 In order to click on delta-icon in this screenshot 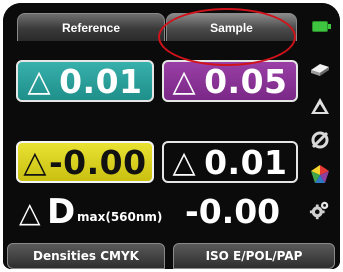, I will do `click(320, 106)`.